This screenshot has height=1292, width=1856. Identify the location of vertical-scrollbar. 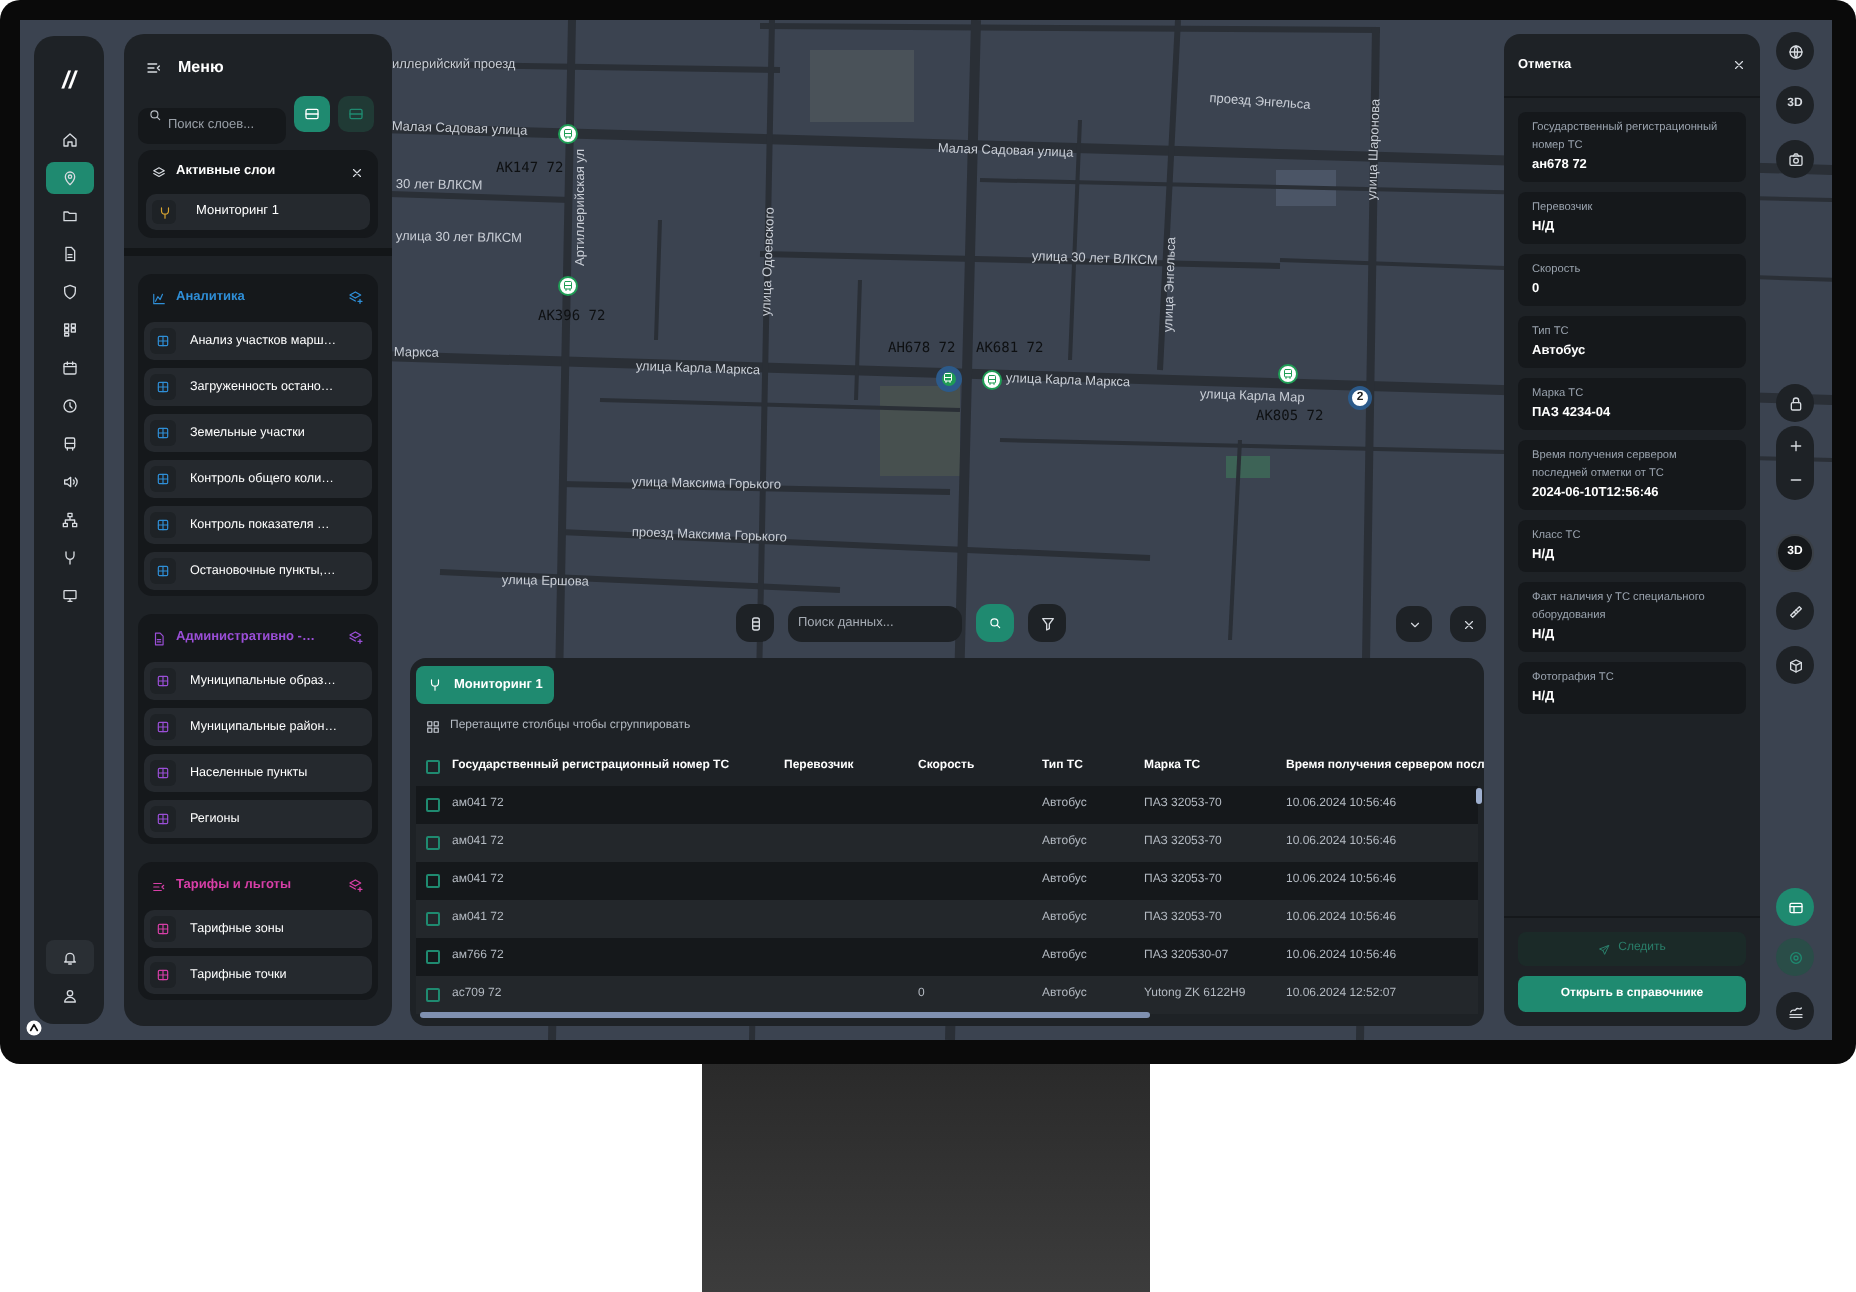
(1479, 796).